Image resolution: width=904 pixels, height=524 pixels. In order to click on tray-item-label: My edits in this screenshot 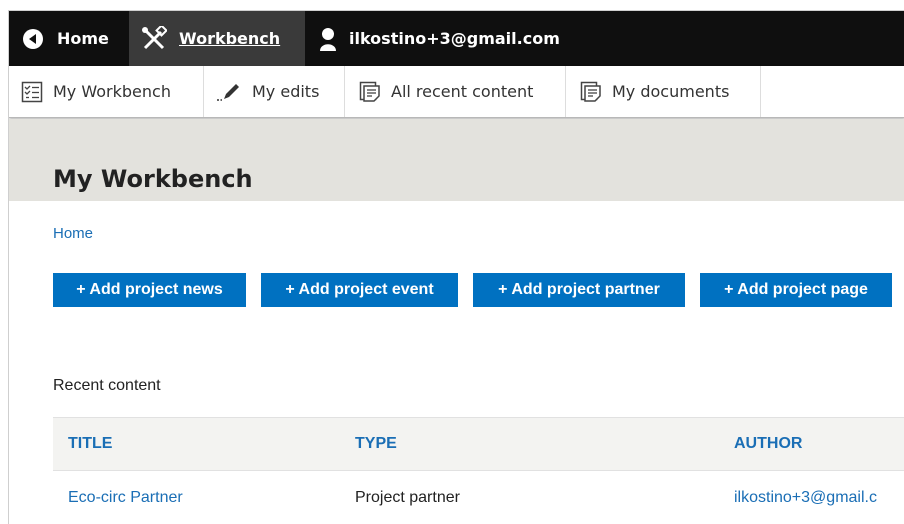, I will do `click(286, 91)`.